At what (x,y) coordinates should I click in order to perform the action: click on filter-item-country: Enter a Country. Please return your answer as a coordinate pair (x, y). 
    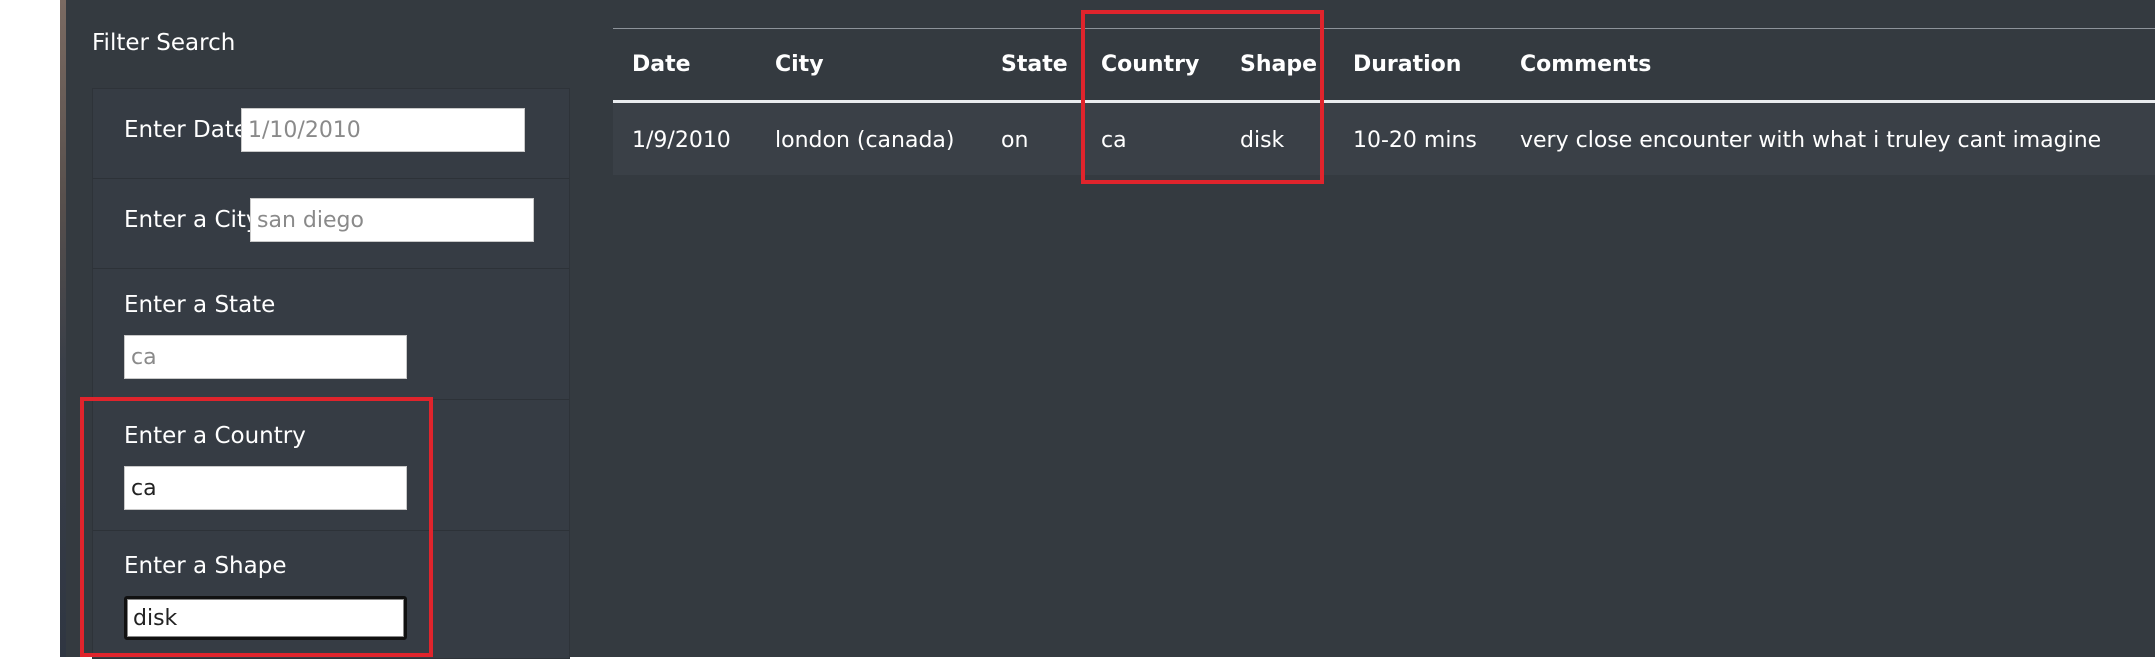
    Looking at the image, I should click on (331, 465).